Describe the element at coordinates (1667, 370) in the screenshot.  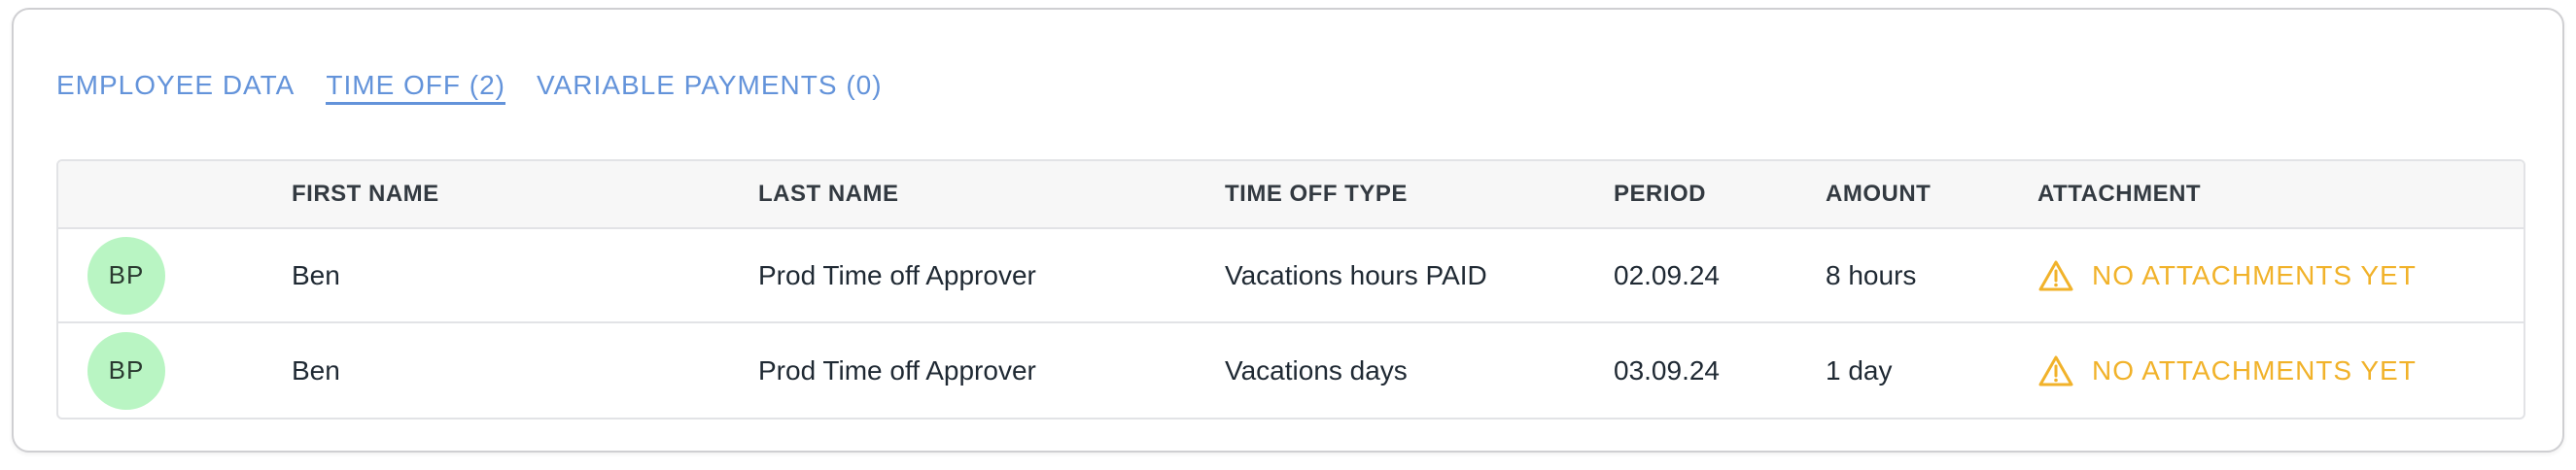
I see `period-cell: 03.09.24` at that location.